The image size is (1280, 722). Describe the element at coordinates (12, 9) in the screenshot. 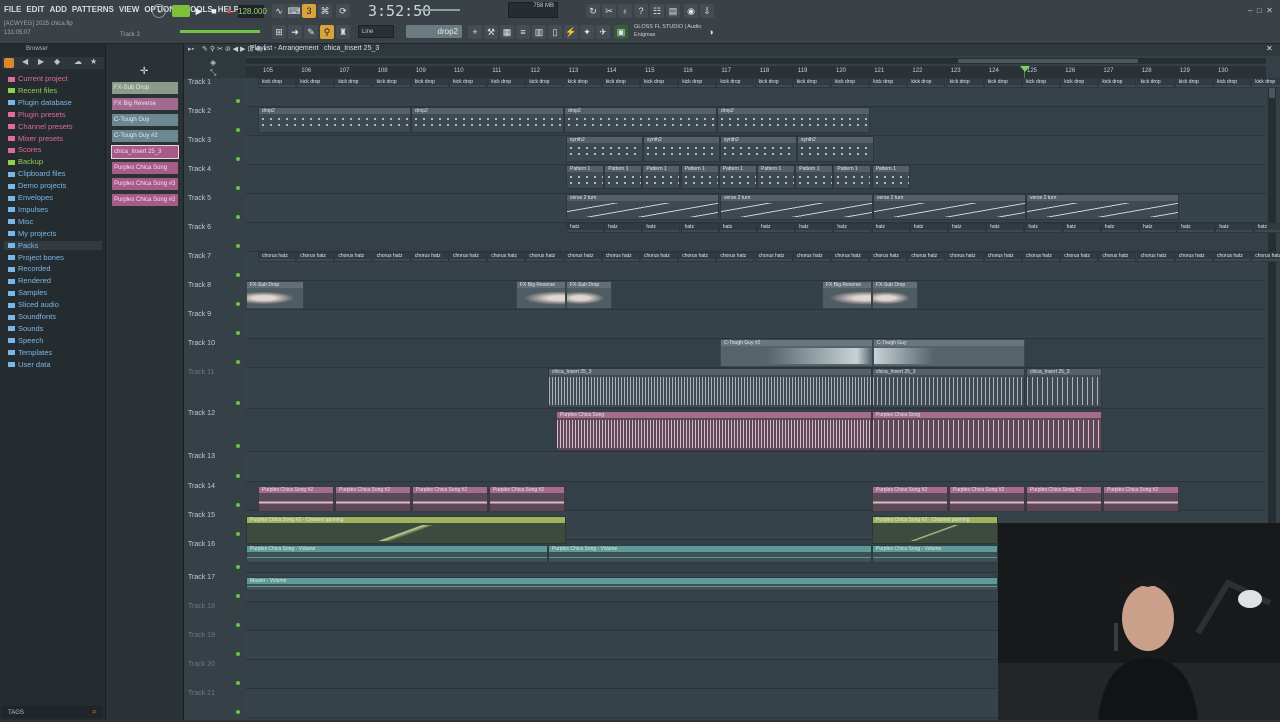

I see `menu-item: FILE` at that location.